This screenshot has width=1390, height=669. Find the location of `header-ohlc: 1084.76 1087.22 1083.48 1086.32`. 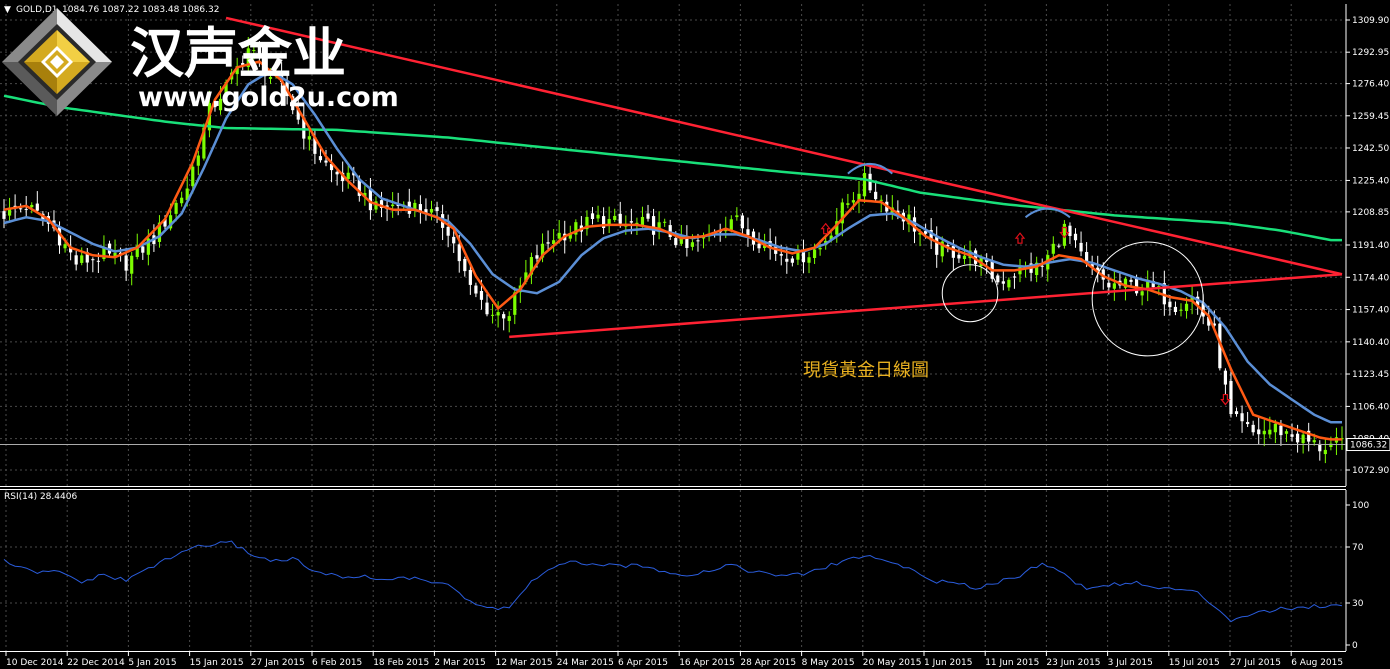

header-ohlc: 1084.76 1087.22 1083.48 1086.32 is located at coordinates (140, 10).